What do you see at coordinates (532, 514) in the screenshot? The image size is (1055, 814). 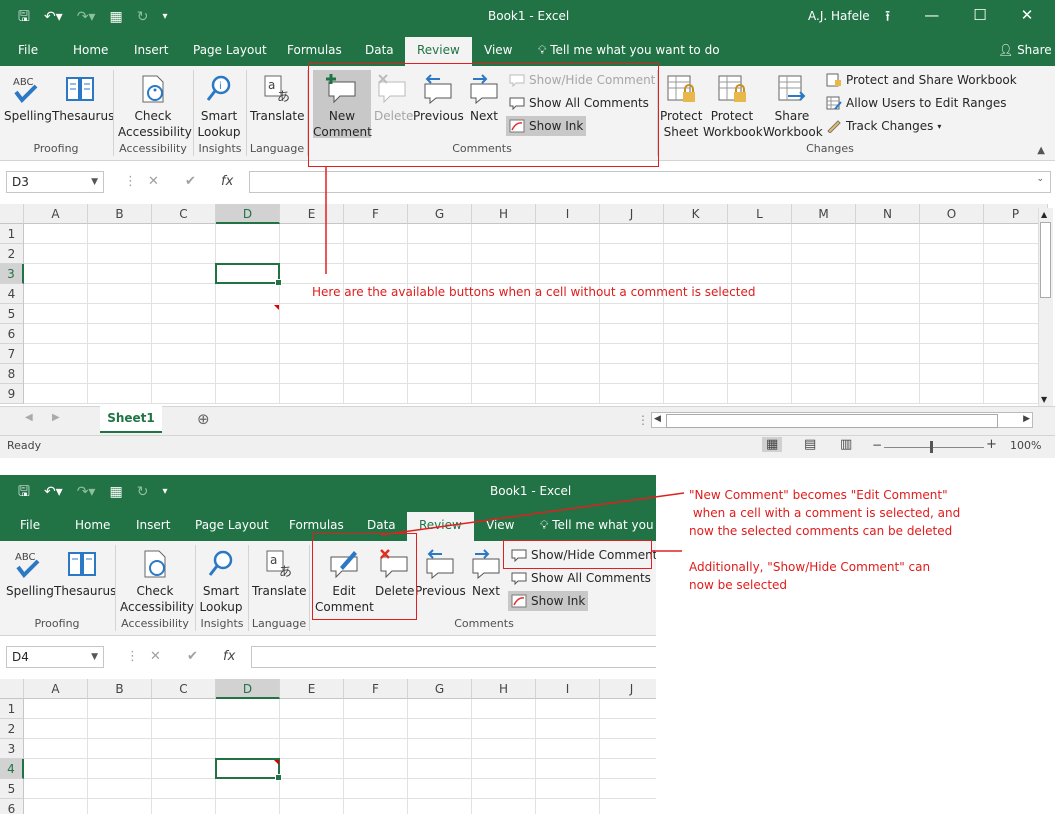 I see `annotation-line-edit` at bounding box center [532, 514].